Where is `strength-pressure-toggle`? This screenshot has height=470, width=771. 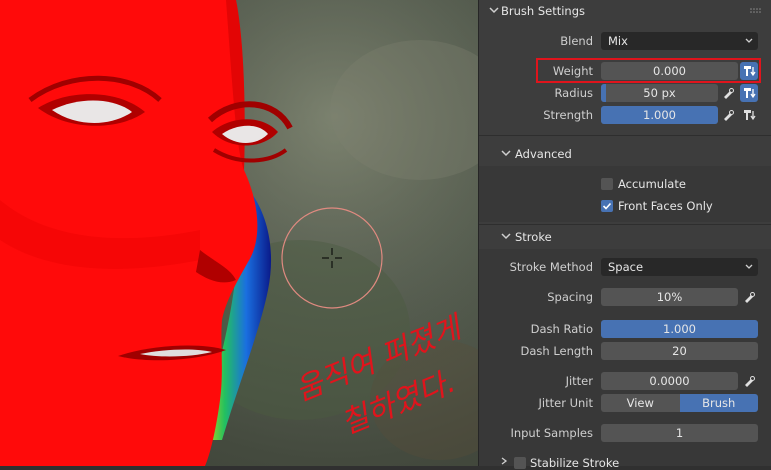 strength-pressure-toggle is located at coordinates (749, 115).